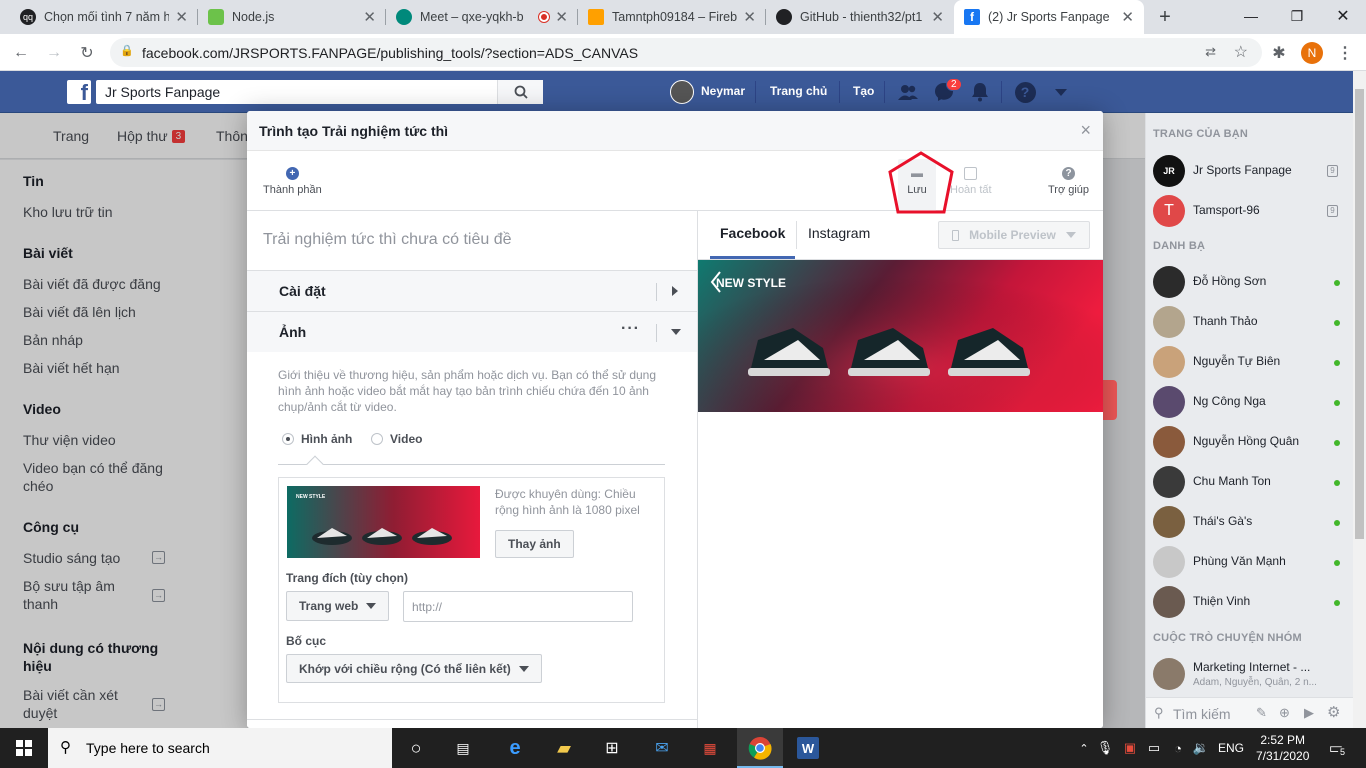 Image resolution: width=1366 pixels, height=768 pixels. I want to click on translate-icon: ⇄, so click(1210, 52).